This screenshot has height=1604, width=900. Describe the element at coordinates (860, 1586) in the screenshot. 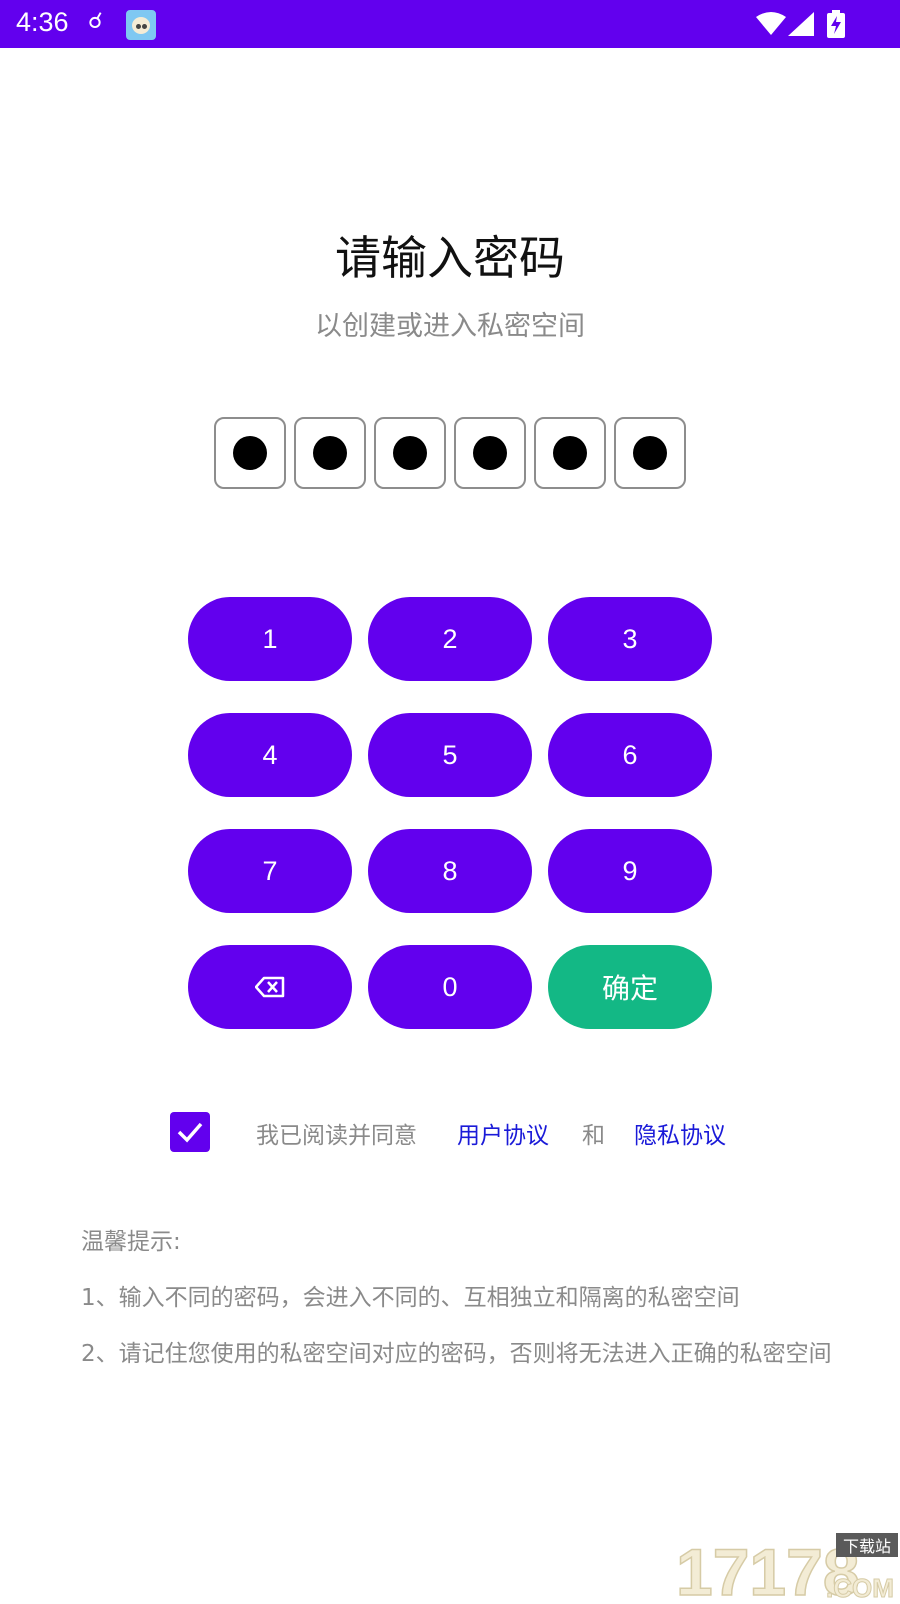

I see `svg-text: .COM` at that location.